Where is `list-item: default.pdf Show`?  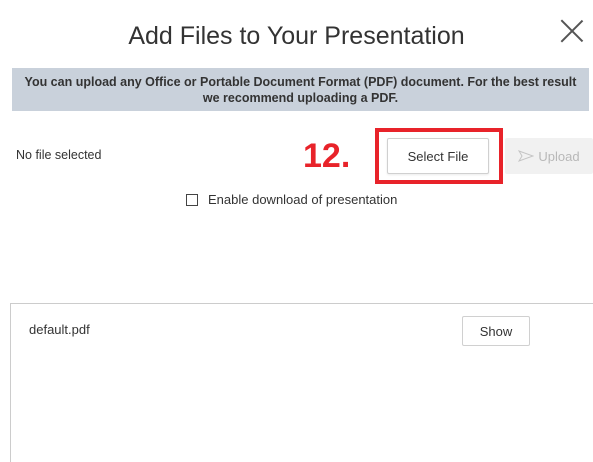
list-item: default.pdf Show is located at coordinates (302, 334).